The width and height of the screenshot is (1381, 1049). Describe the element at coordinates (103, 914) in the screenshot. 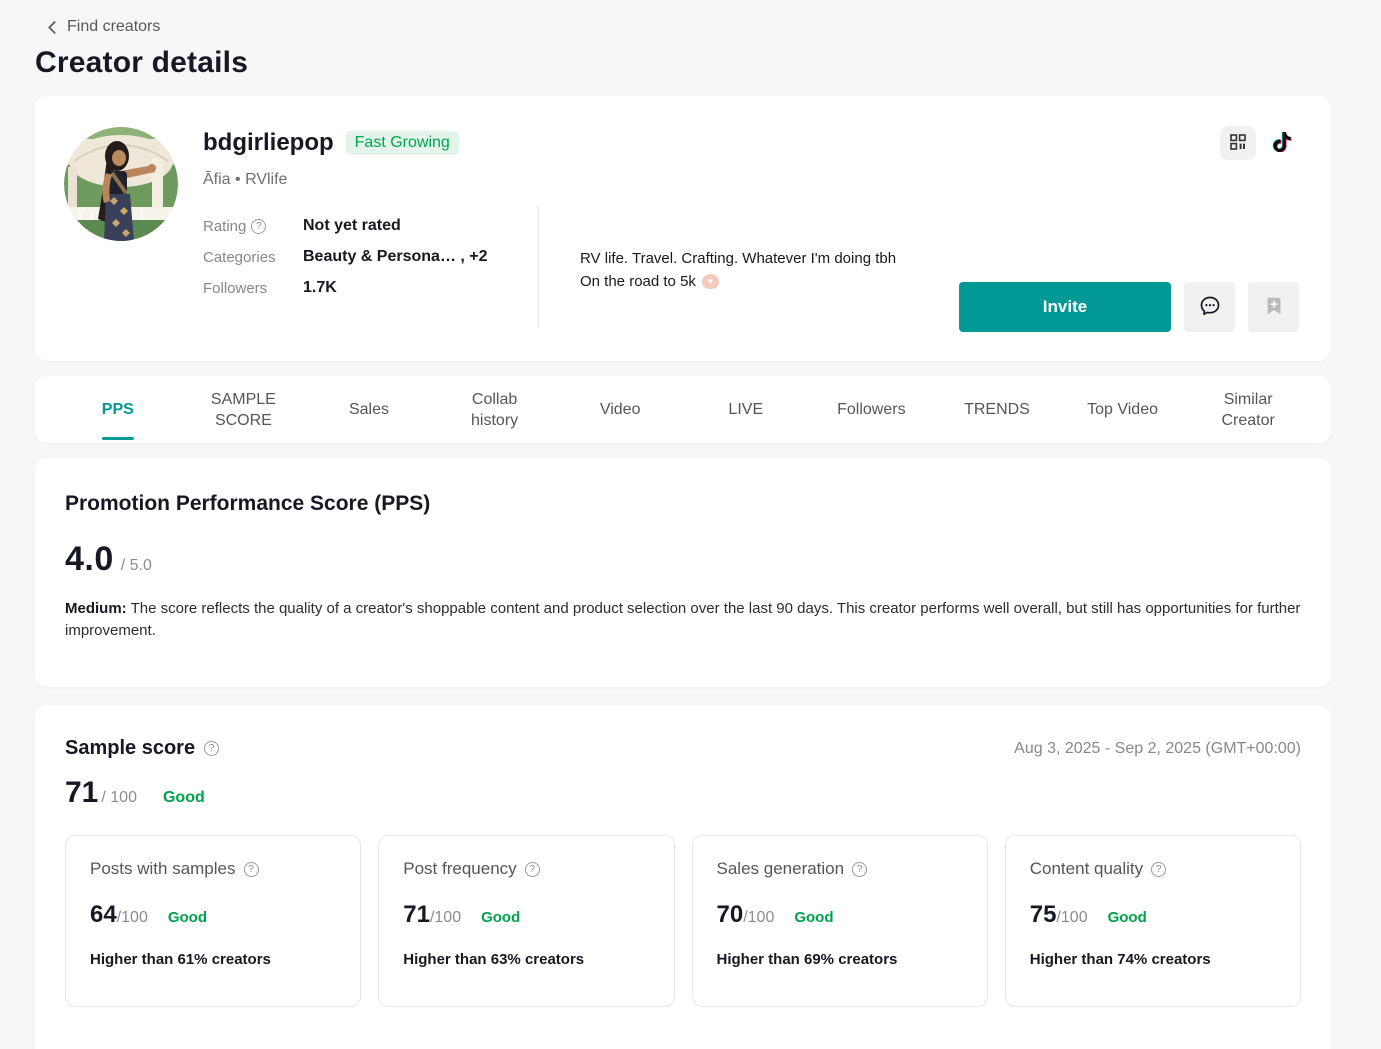

I see `metric-score: 64` at that location.